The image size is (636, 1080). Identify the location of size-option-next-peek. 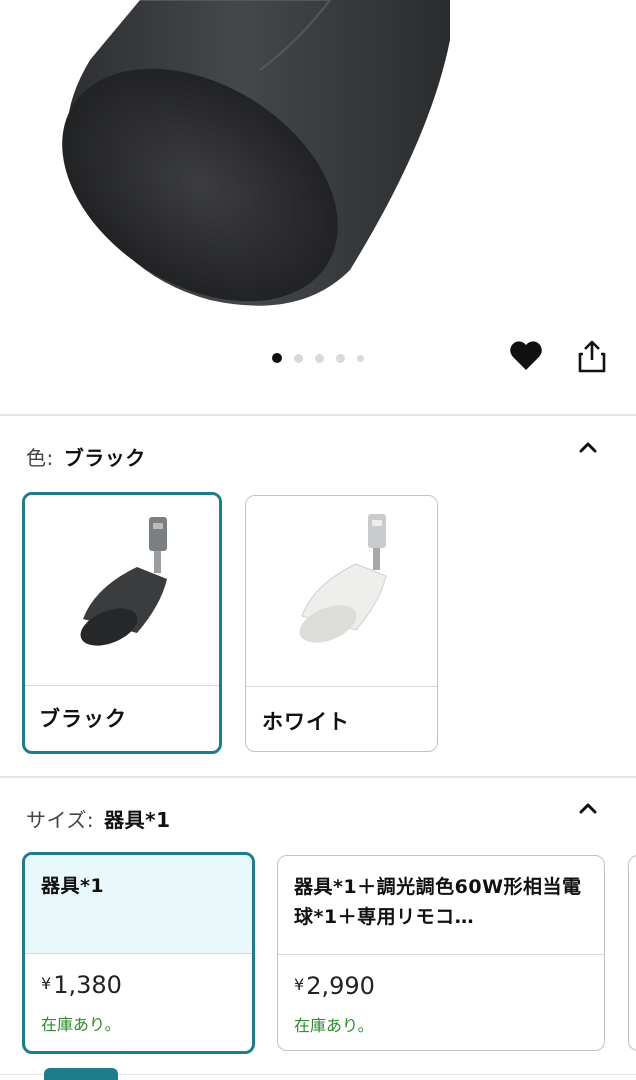
(632, 953).